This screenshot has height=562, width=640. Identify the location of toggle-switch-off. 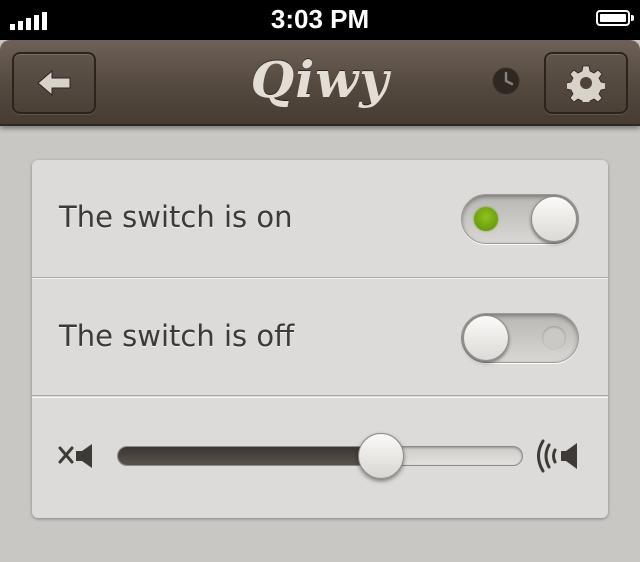
(520, 338).